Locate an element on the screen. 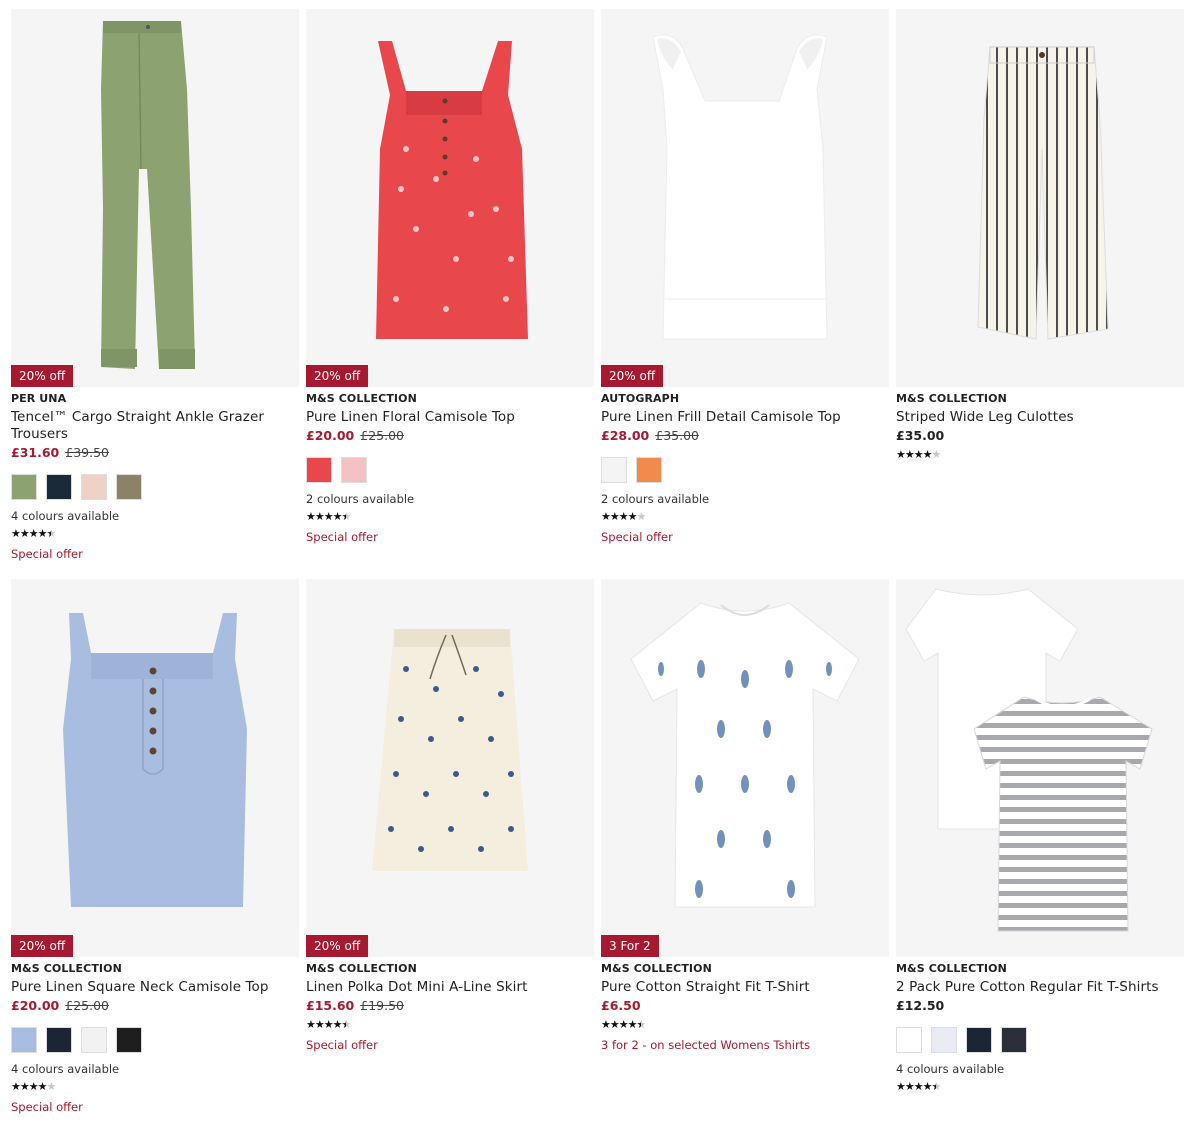 The width and height of the screenshot is (1200, 1128). was-price: £39.50 is located at coordinates (87, 452).